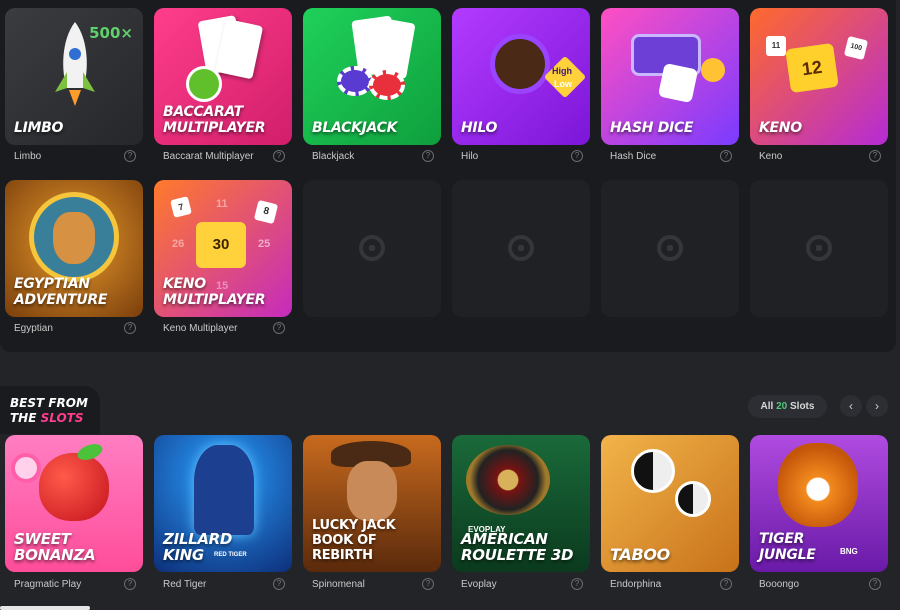  I want to click on prev-arrow-button: ‹, so click(851, 406).